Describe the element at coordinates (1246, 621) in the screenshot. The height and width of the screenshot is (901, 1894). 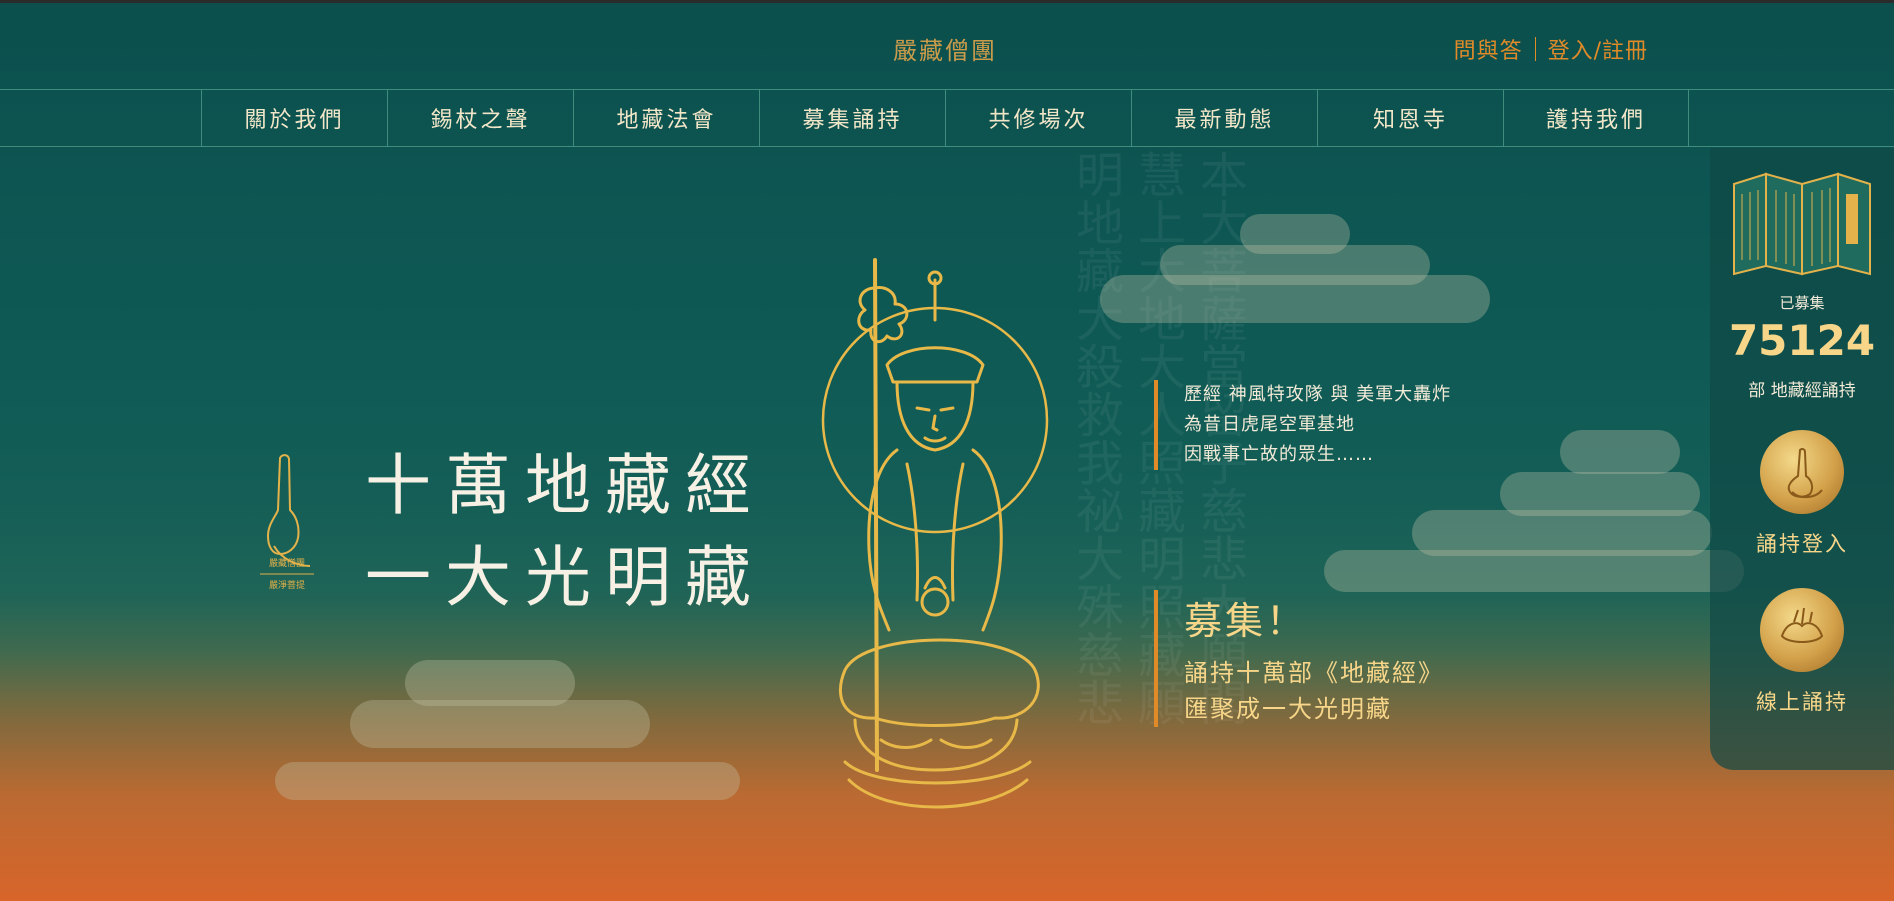
I see `call-title: 募集！` at that location.